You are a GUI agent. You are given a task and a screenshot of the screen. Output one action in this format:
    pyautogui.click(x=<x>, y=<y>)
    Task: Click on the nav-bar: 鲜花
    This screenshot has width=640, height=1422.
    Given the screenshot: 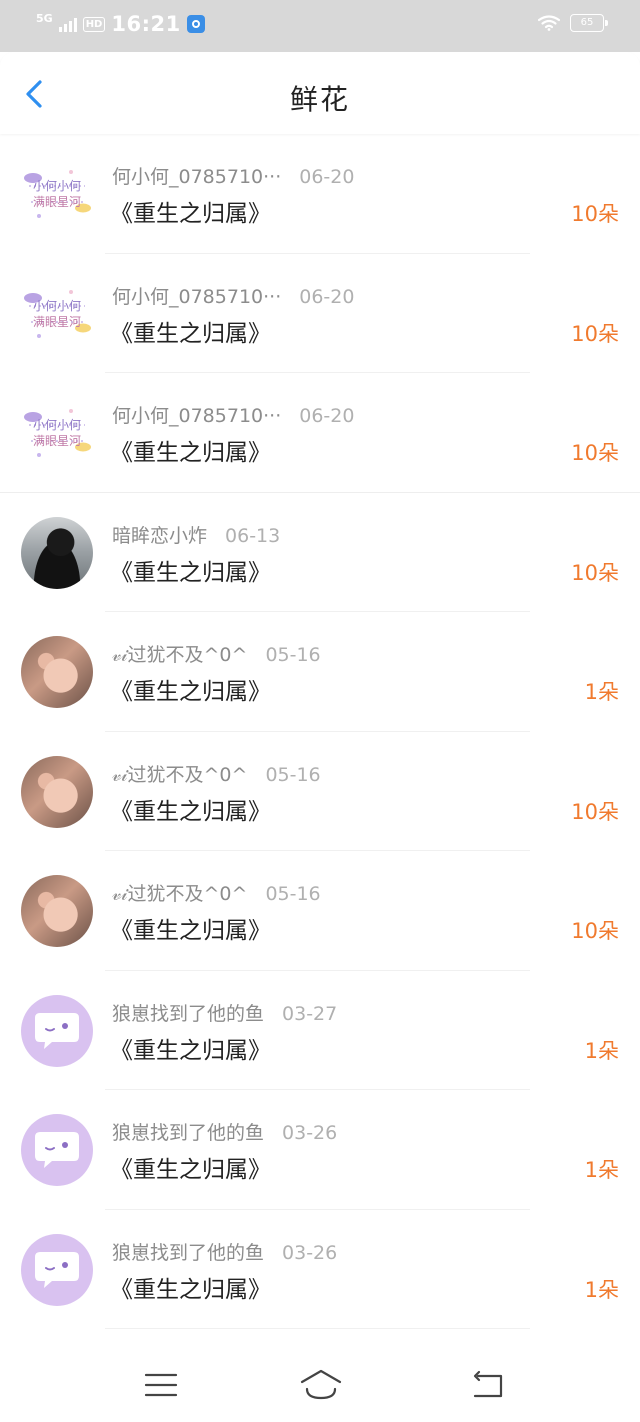 What is the action you would take?
    pyautogui.click(x=320, y=93)
    